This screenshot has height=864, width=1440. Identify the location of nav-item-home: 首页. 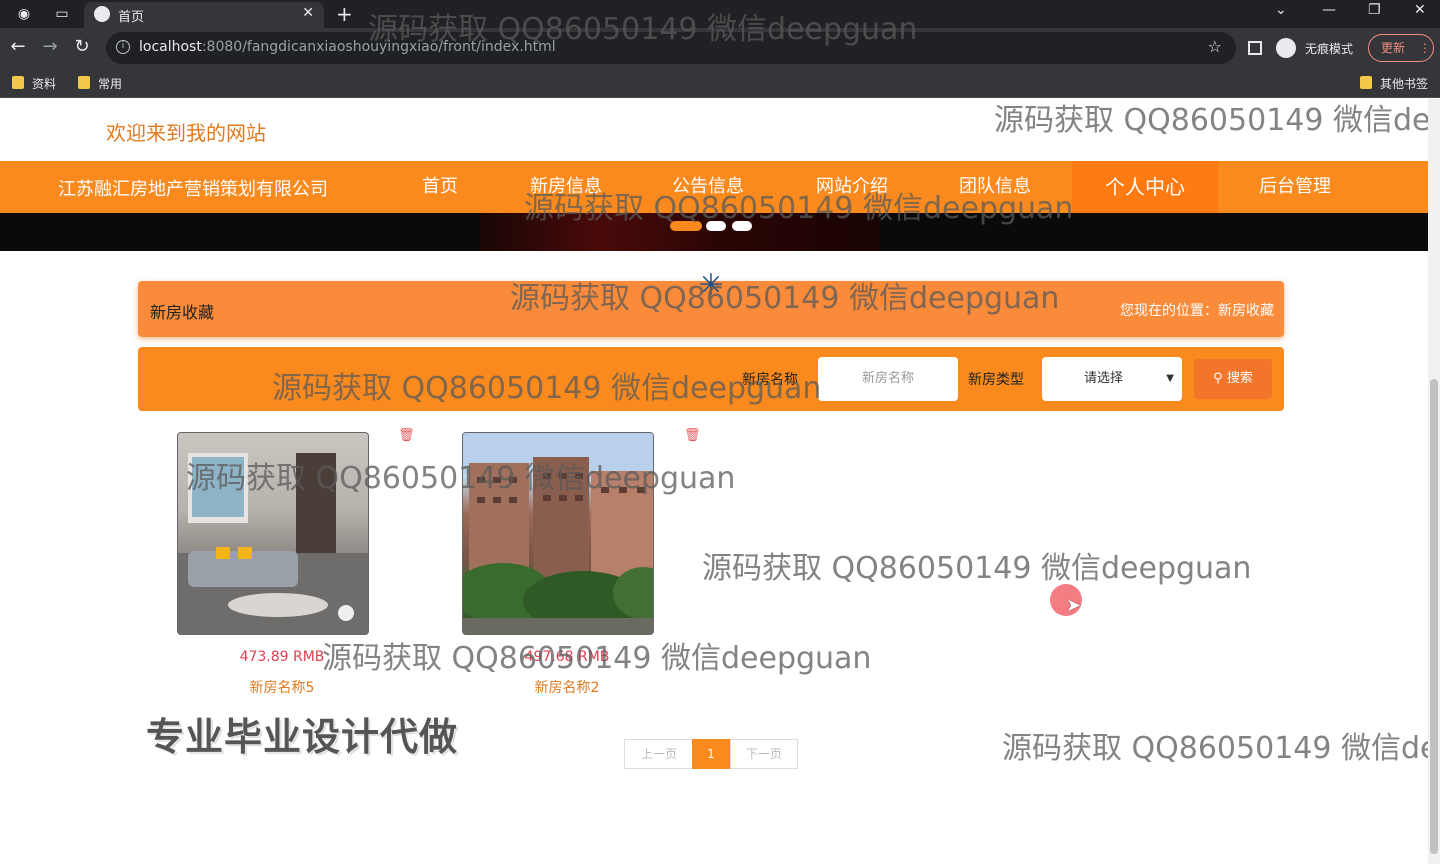
(440, 187).